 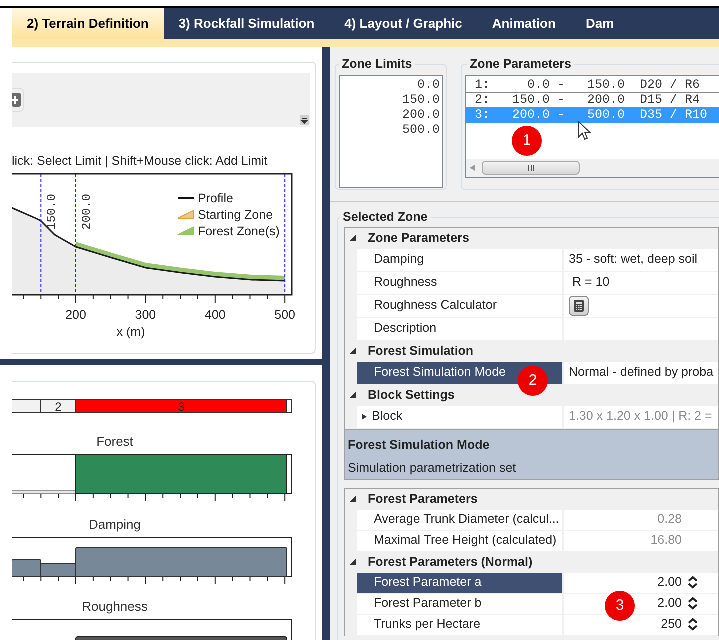 What do you see at coordinates (423, 499) in the screenshot?
I see `category-label: Forest Parameters` at bounding box center [423, 499].